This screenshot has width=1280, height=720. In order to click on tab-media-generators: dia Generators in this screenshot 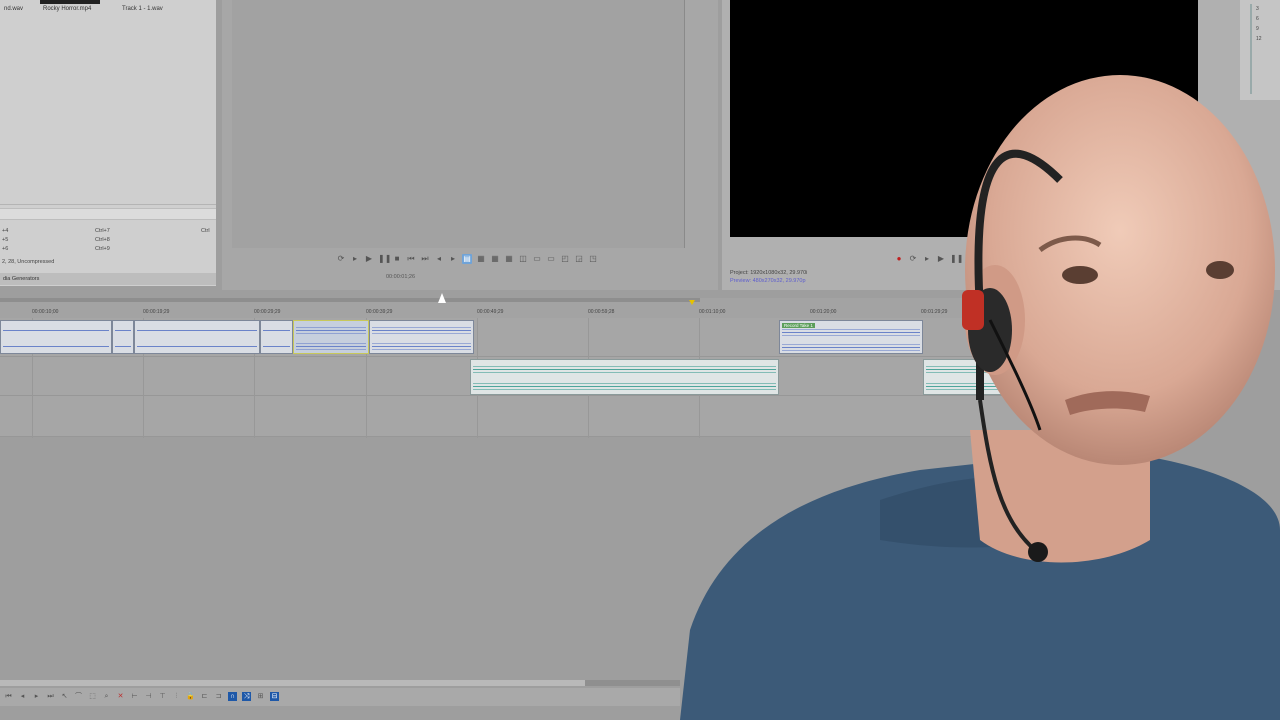, I will do `click(108, 279)`.